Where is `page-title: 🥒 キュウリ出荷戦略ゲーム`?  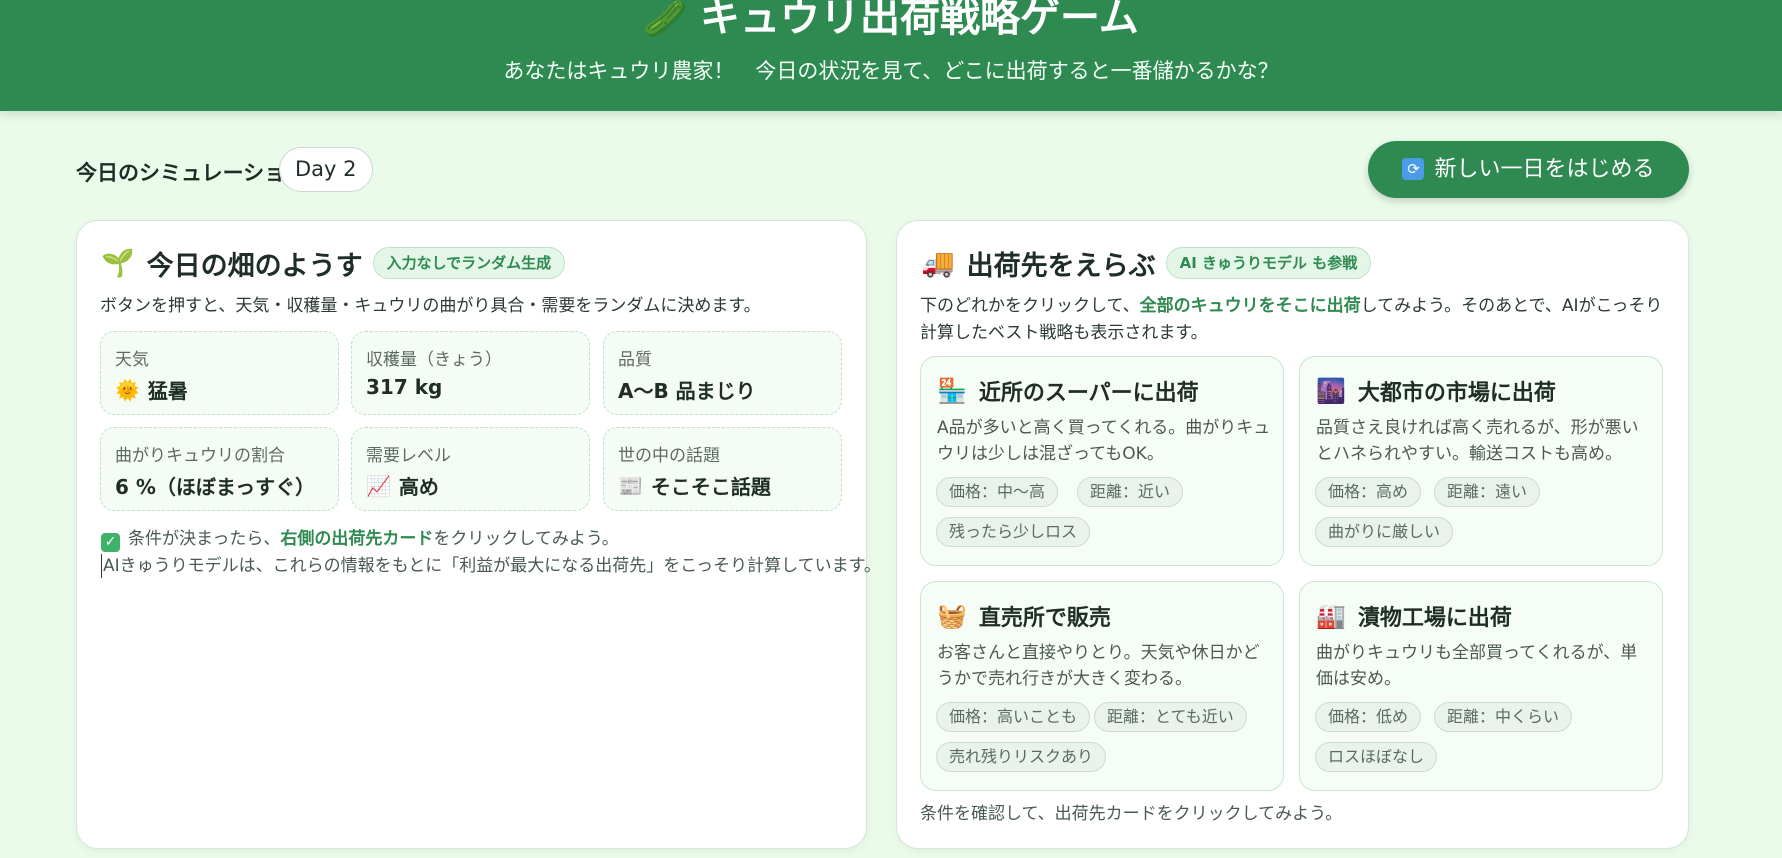
page-title: 🥒 キュウリ出荷戦略ゲーム is located at coordinates (891, 20).